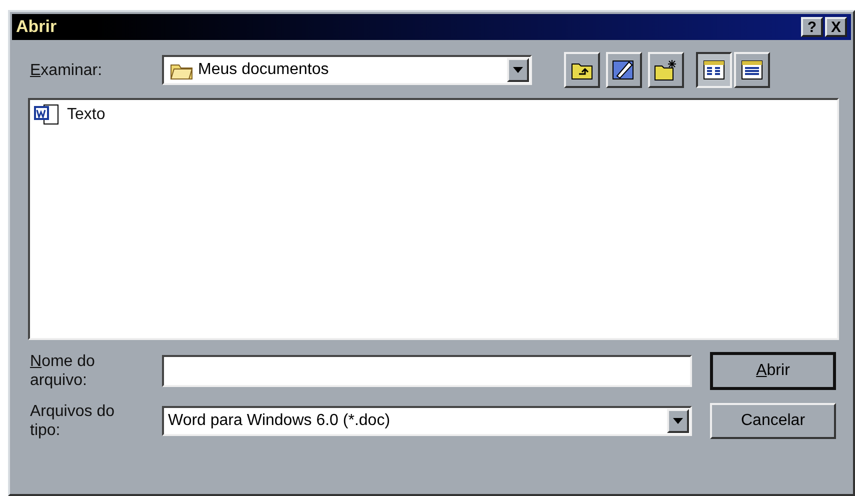  I want to click on details-view-icon, so click(752, 70).